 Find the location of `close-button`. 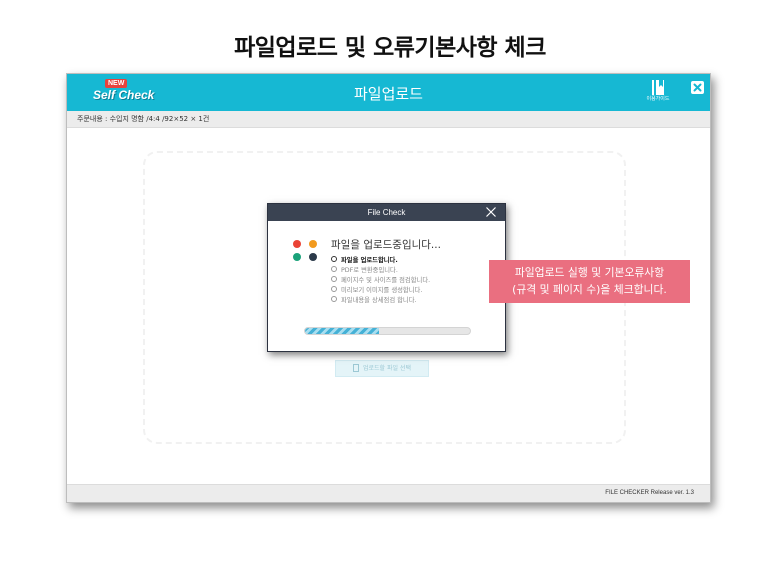

close-button is located at coordinates (697, 87).